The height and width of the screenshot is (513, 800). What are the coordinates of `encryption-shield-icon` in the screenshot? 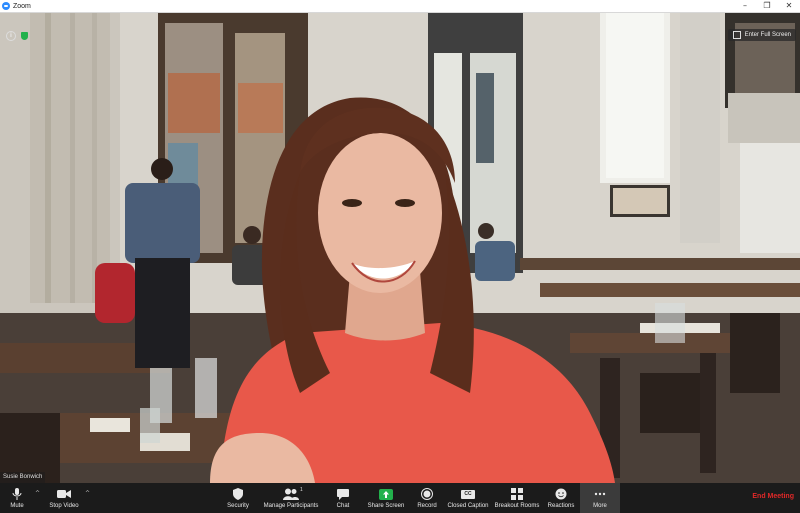 It's located at (24, 36).